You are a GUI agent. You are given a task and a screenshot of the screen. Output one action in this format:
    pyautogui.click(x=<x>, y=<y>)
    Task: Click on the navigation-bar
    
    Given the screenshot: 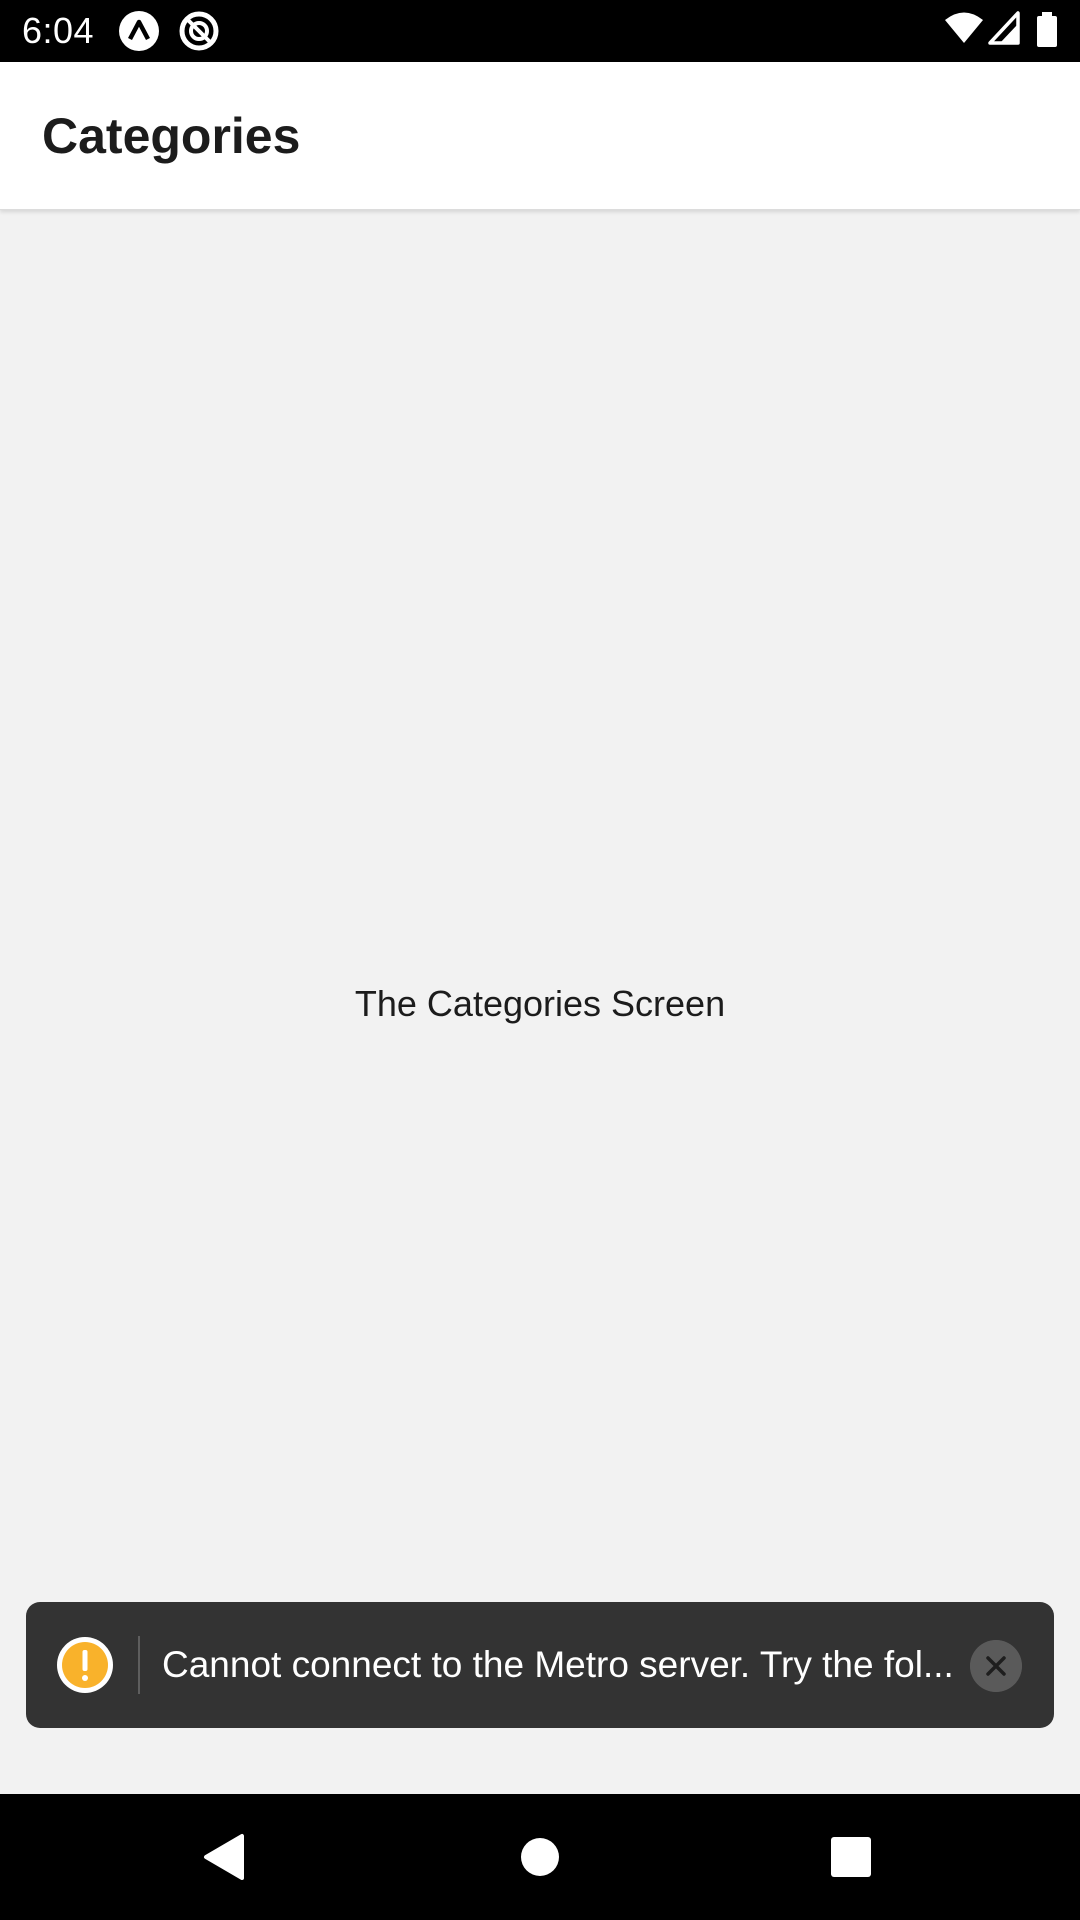 What is the action you would take?
    pyautogui.click(x=540, y=1857)
    